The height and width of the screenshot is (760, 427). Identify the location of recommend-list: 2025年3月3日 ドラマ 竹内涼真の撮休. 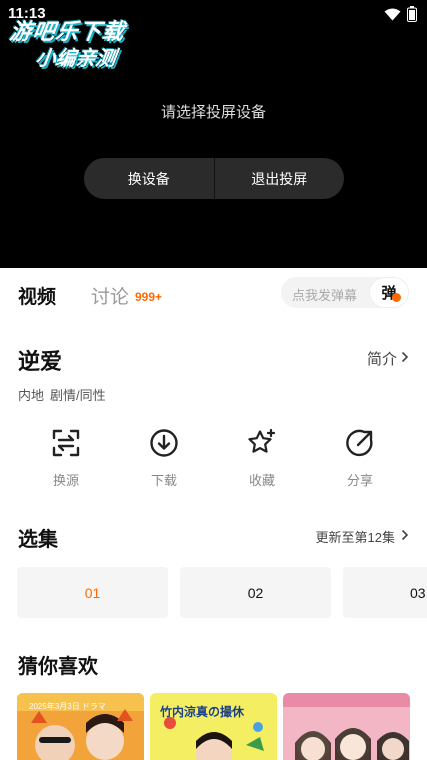
(222, 726).